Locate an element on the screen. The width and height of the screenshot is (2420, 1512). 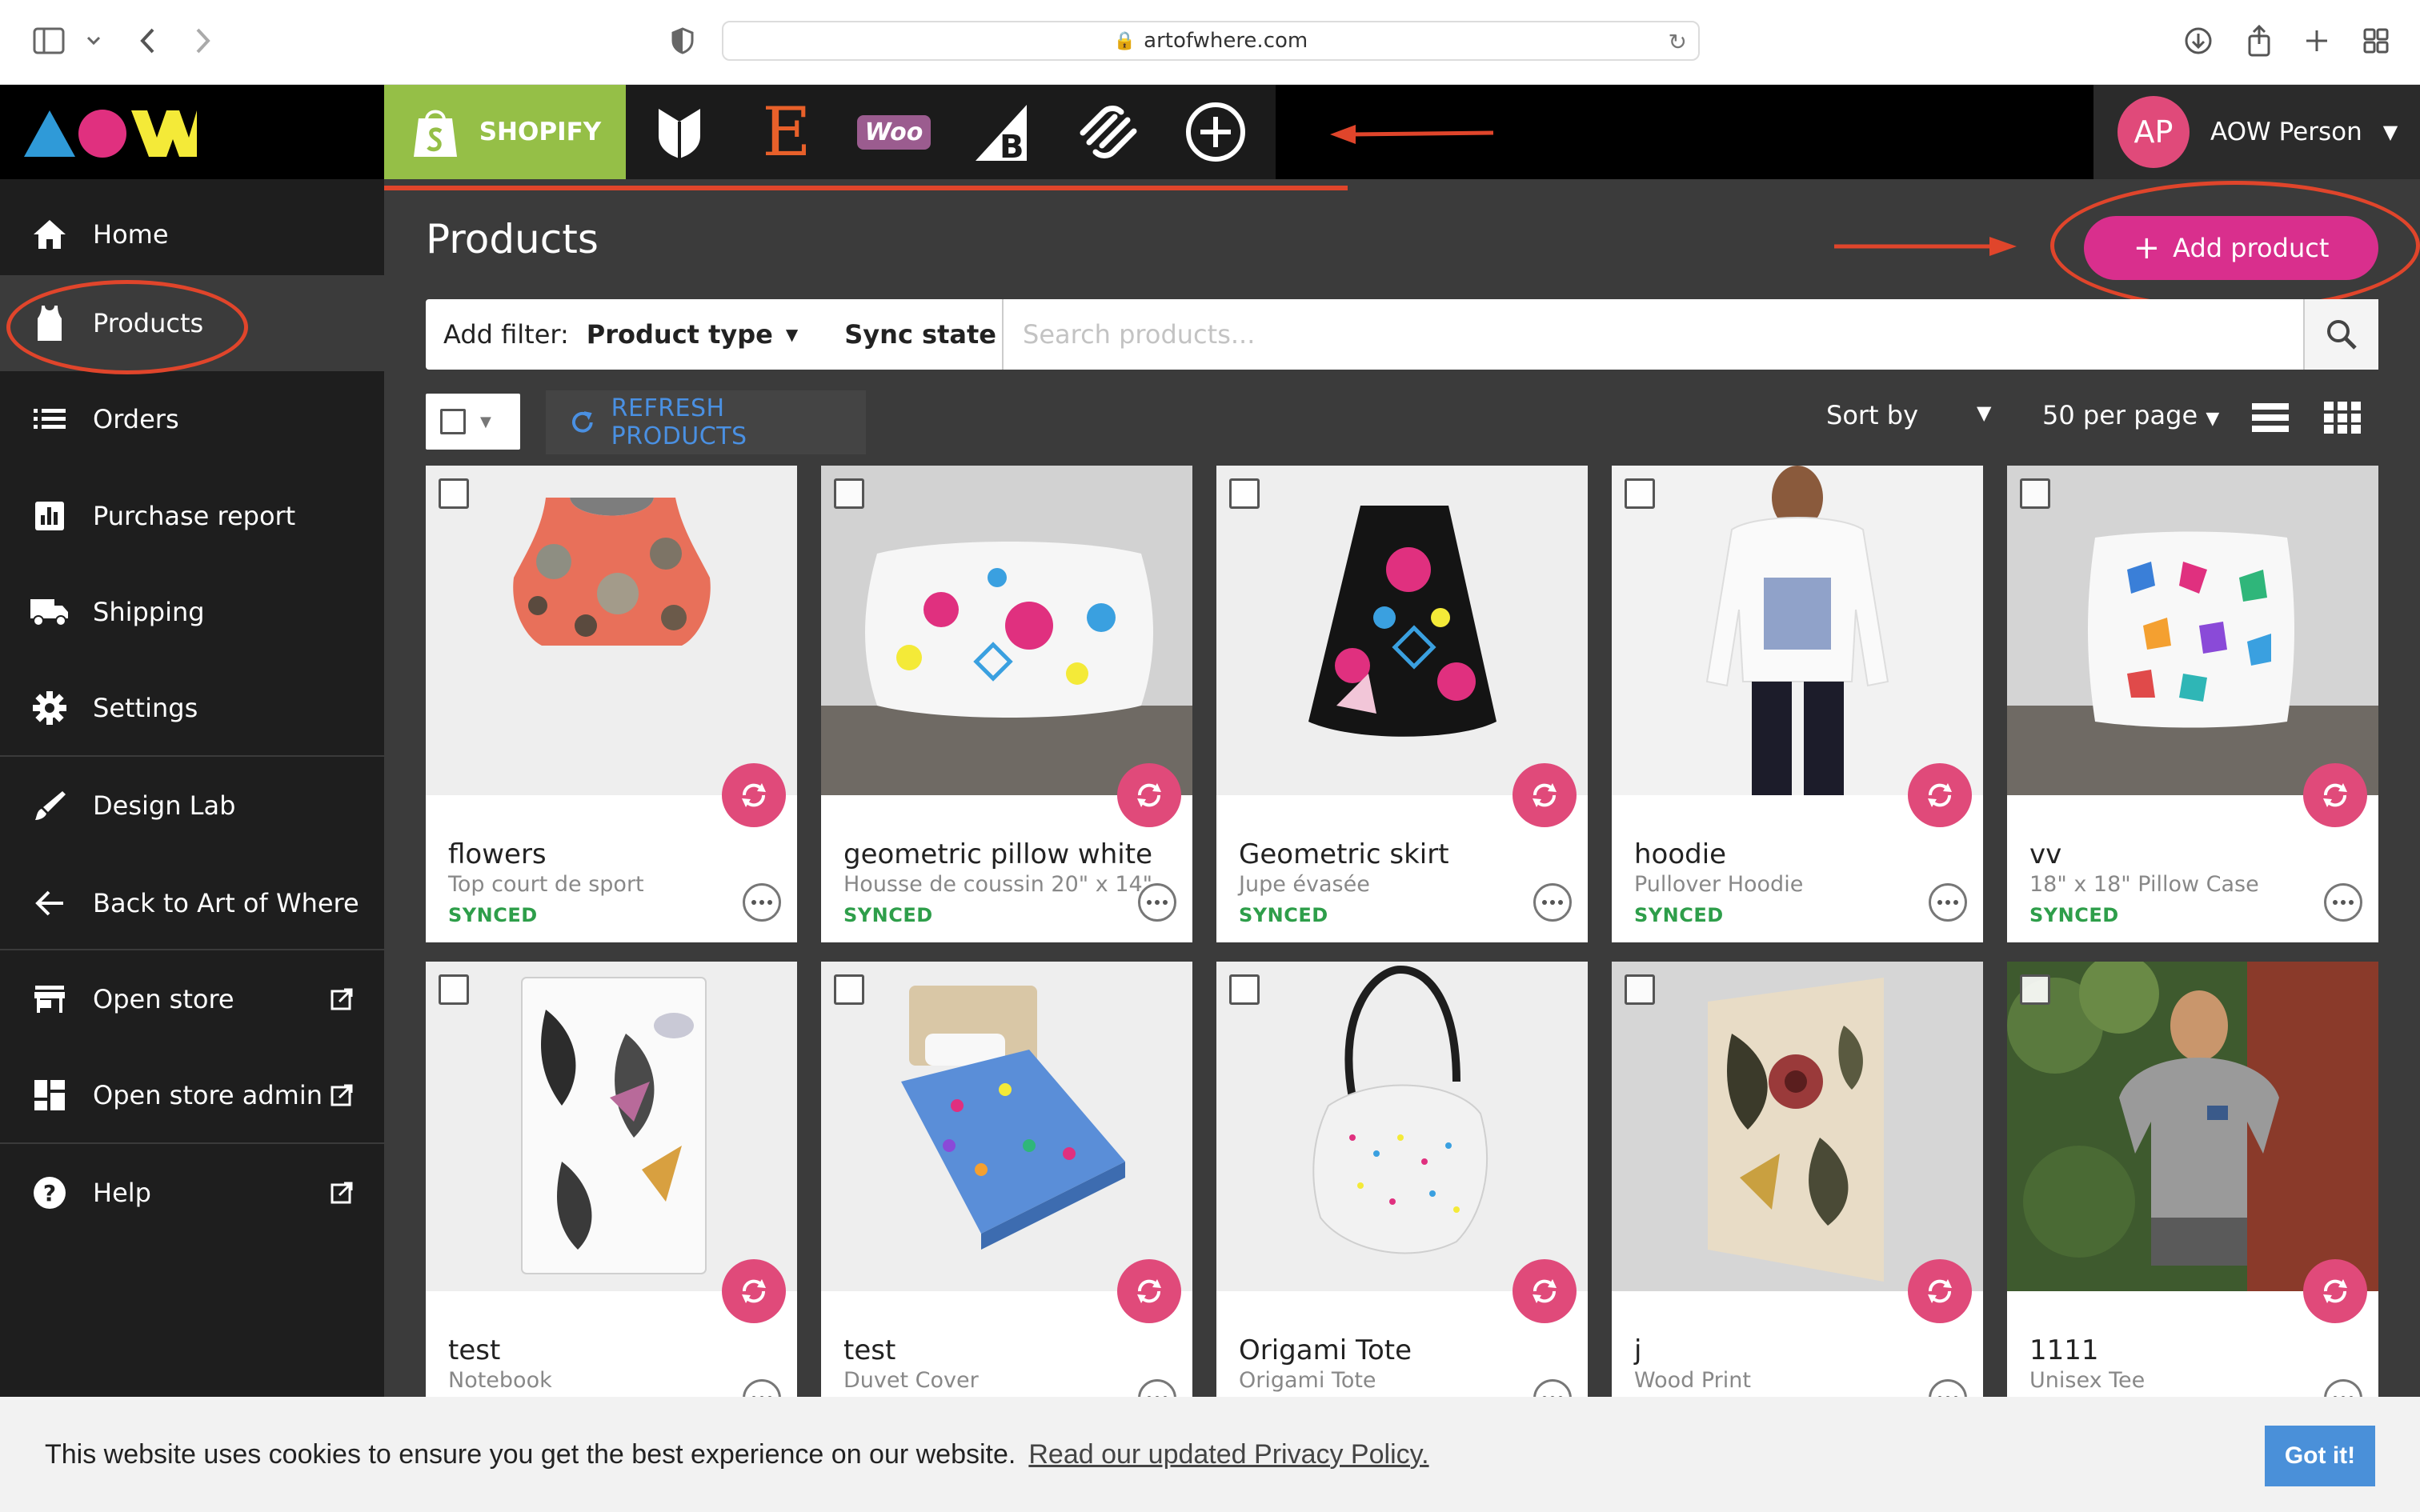
product-card: Geometric skirt Jupe évasée SYNCED is located at coordinates (1402, 704).